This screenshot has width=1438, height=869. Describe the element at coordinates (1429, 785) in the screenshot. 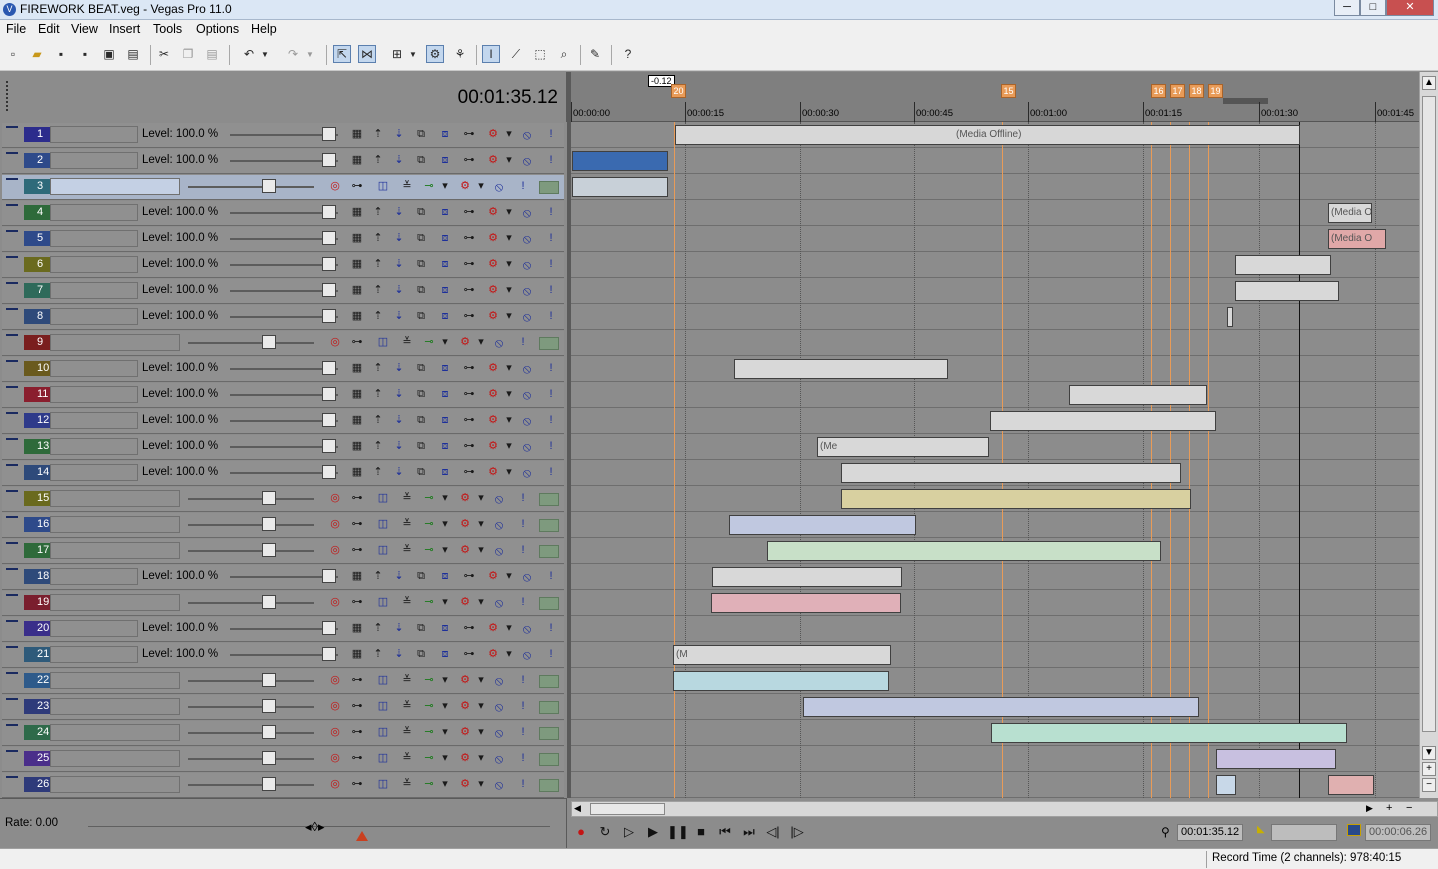

I see `zoom-out-icon: −` at that location.